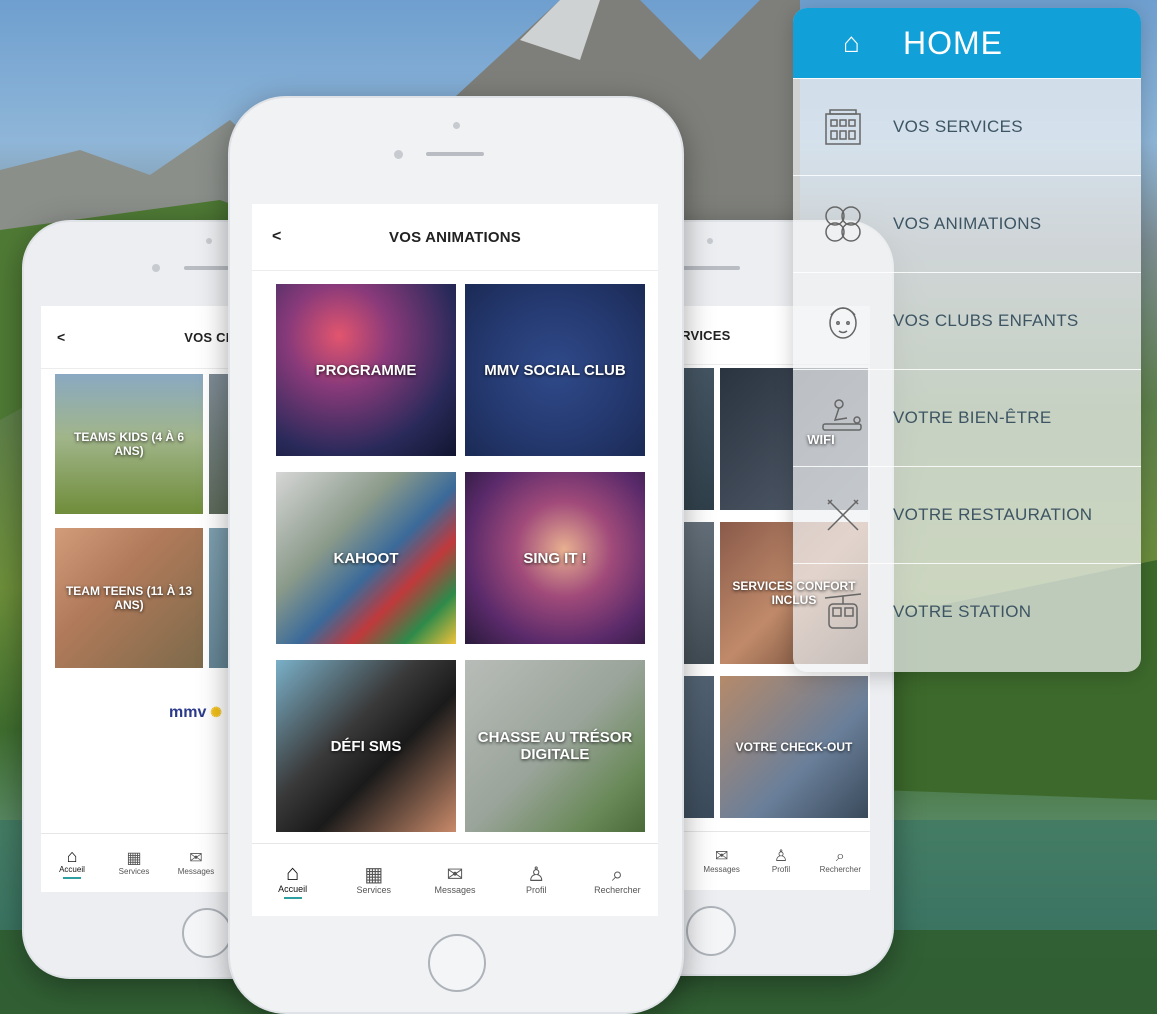 This screenshot has height=1014, width=1157. Describe the element at coordinates (843, 321) in the screenshot. I see `child-face-icon` at that location.